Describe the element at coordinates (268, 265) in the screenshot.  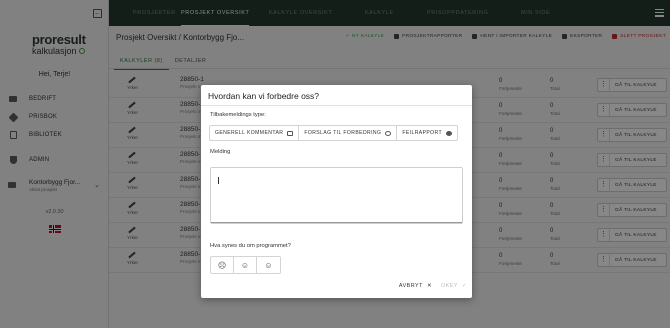
I see `happy-face-icon: ☺` at that location.